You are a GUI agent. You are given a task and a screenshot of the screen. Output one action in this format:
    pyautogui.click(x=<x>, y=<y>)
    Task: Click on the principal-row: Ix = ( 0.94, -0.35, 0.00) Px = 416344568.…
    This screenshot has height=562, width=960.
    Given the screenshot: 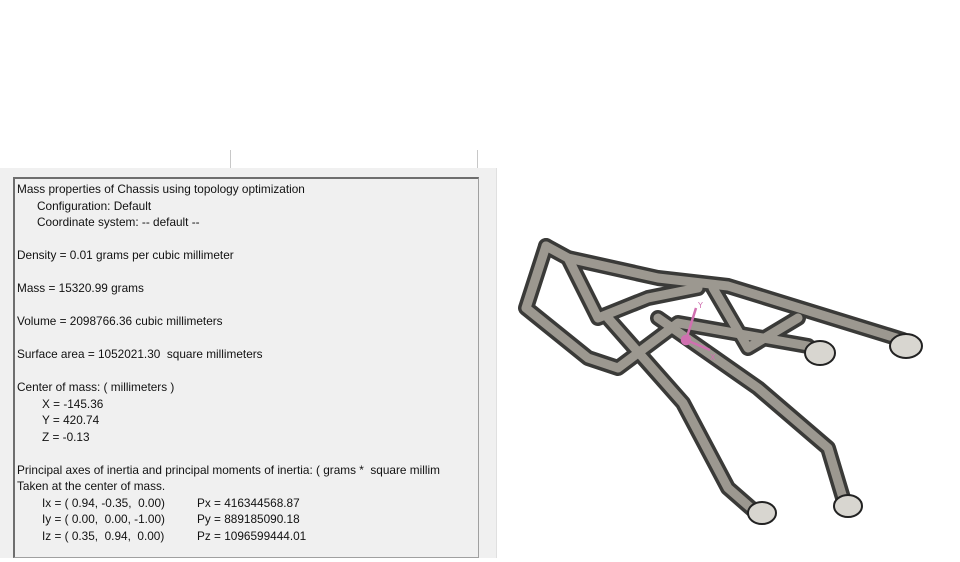 What is the action you would take?
    pyautogui.click(x=247, y=503)
    